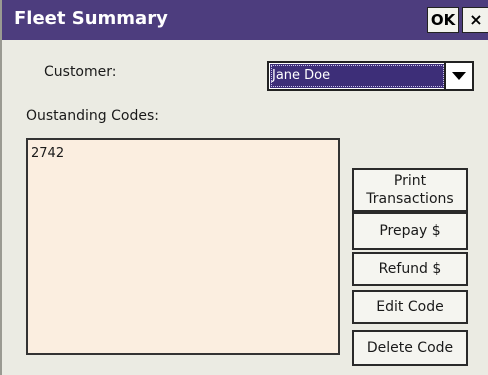 The image size is (488, 375). Describe the element at coordinates (475, 20) in the screenshot. I see `close-button: ×` at that location.